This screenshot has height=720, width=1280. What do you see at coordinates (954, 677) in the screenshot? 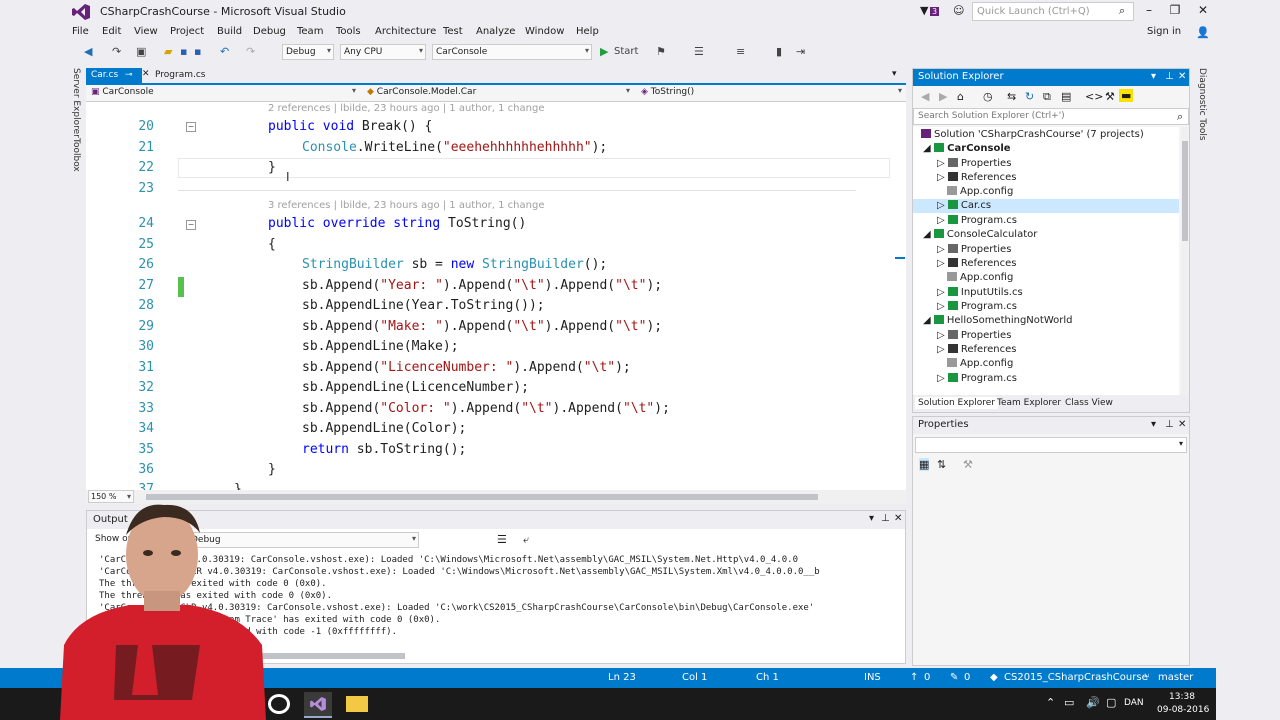
I see `pencil-icon: ✎` at bounding box center [954, 677].